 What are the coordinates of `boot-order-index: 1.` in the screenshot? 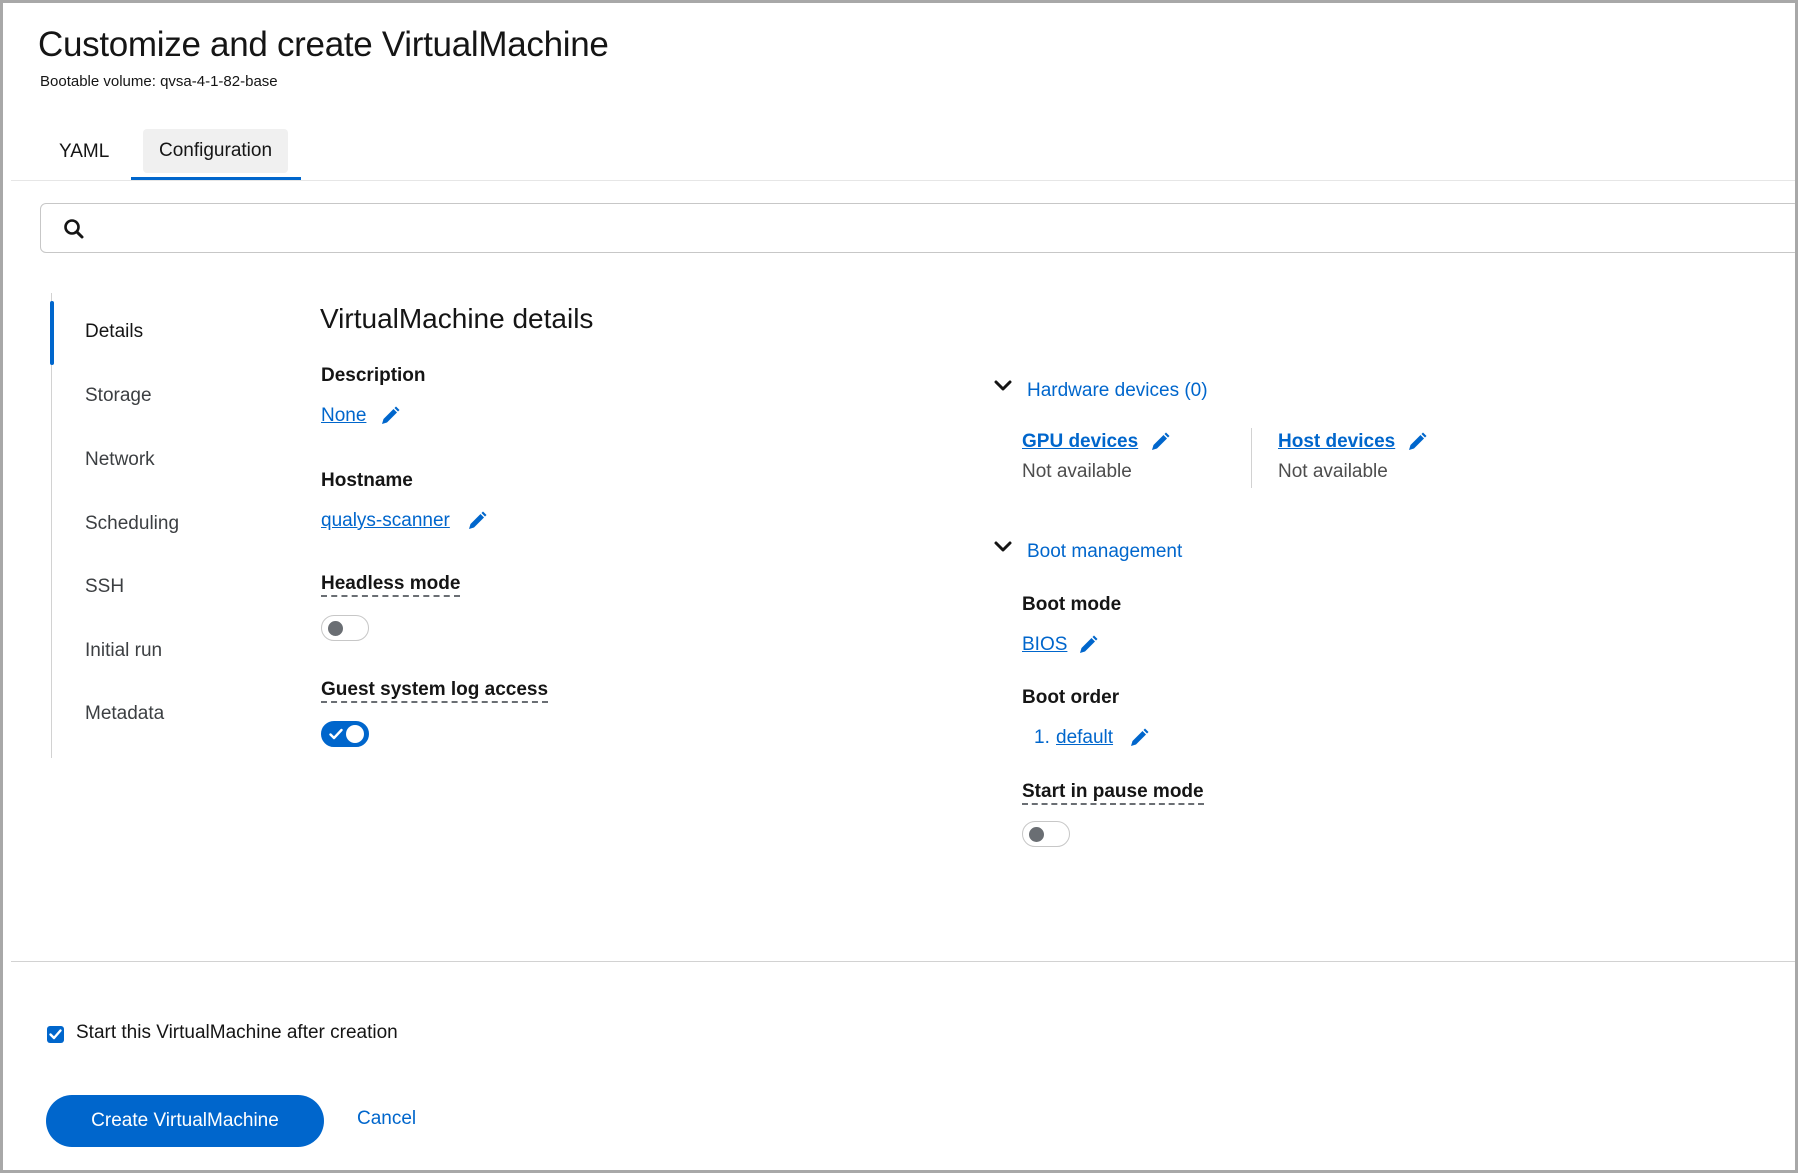 It's located at (1042, 737).